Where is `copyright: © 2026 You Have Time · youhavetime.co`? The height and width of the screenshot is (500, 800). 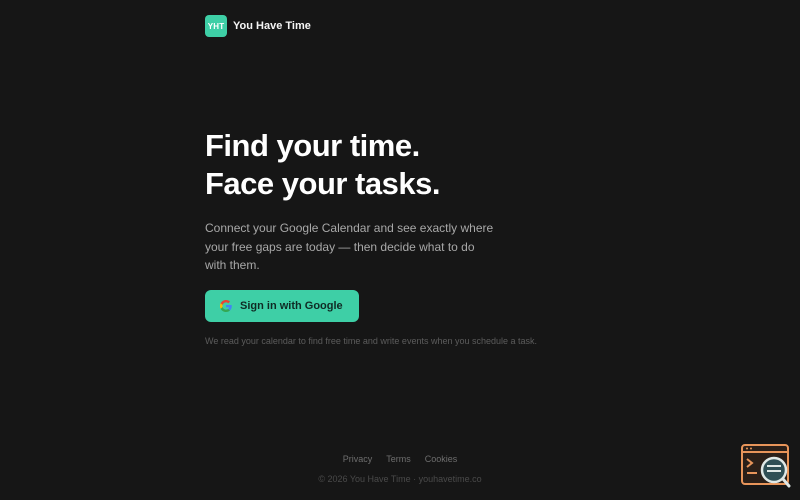
copyright: © 2026 You Have Time · youhavetime.co is located at coordinates (400, 479).